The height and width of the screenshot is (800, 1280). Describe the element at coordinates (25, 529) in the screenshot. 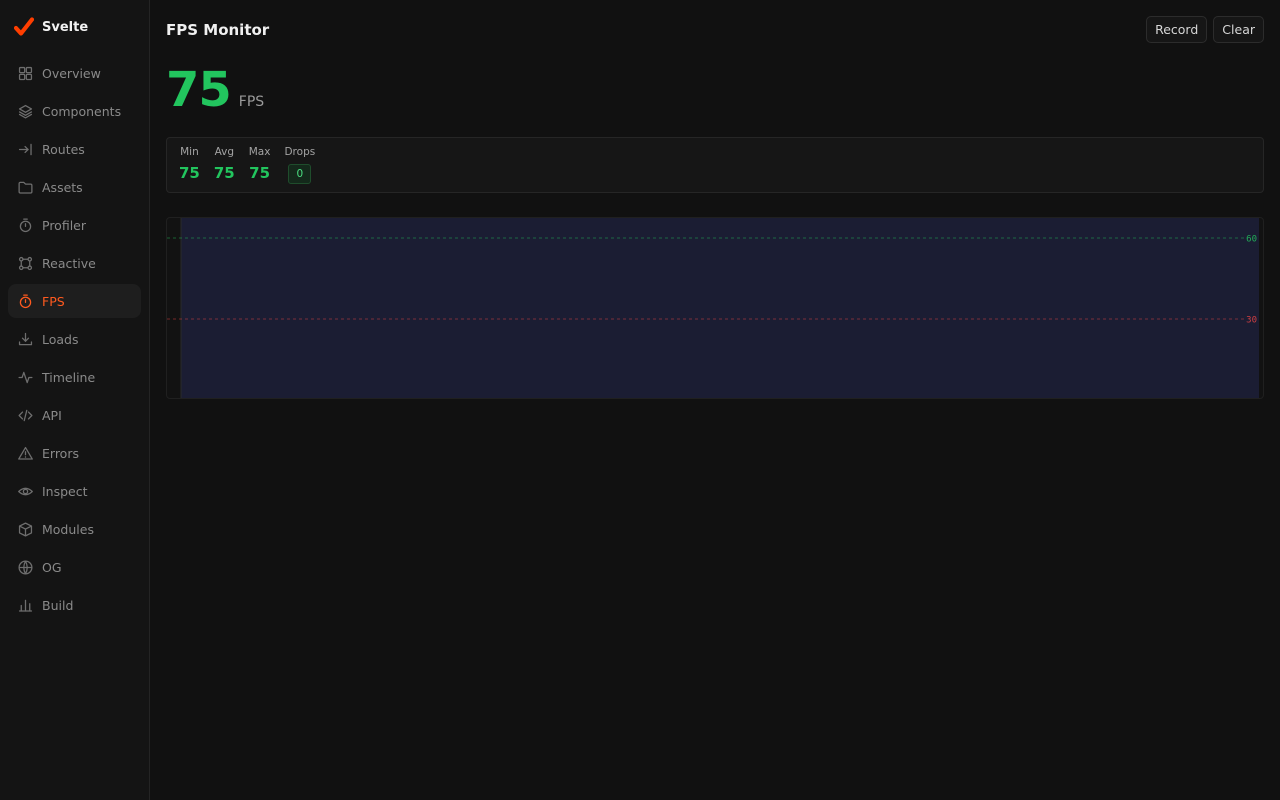

I see `package-icon` at that location.